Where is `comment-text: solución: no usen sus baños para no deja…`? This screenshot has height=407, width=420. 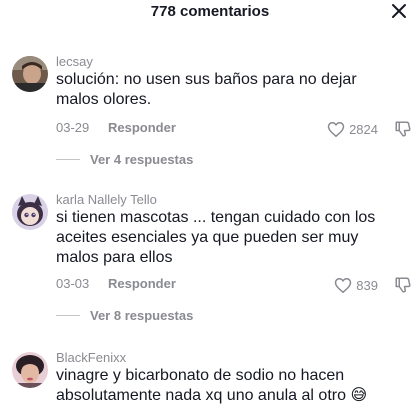 comment-text: solución: no usen sus baños para no deja… is located at coordinates (234, 90).